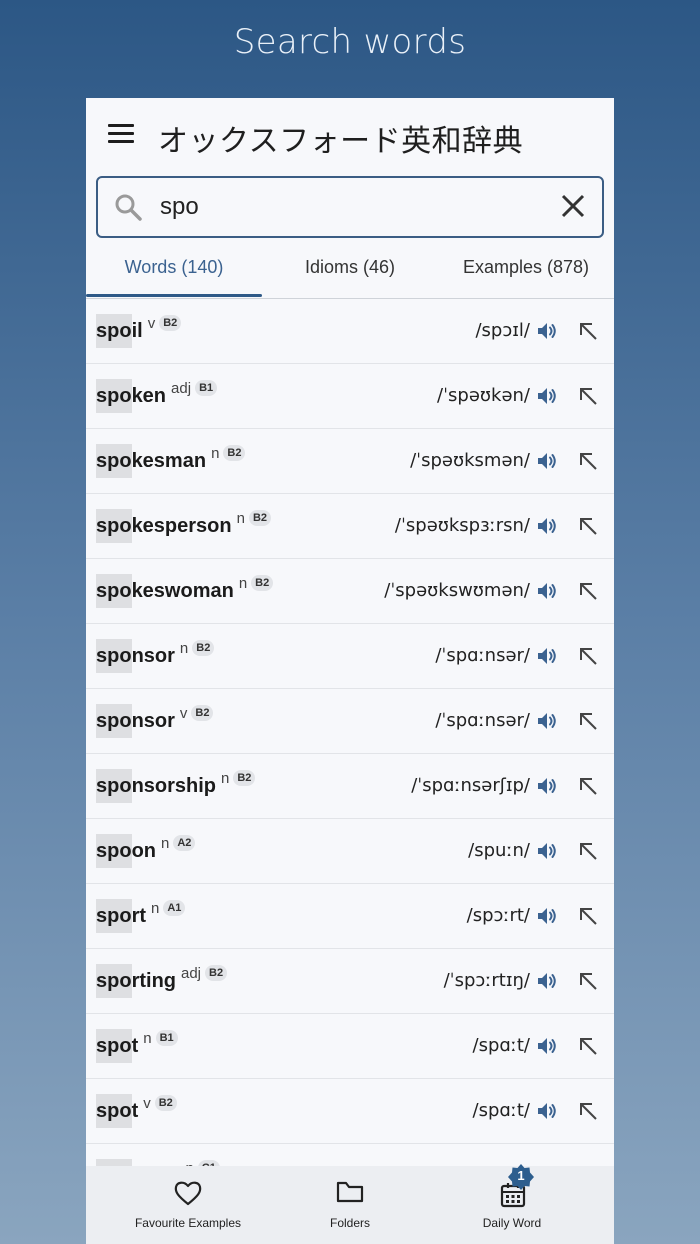  I want to click on headword-rest: rt, so click(139, 915).